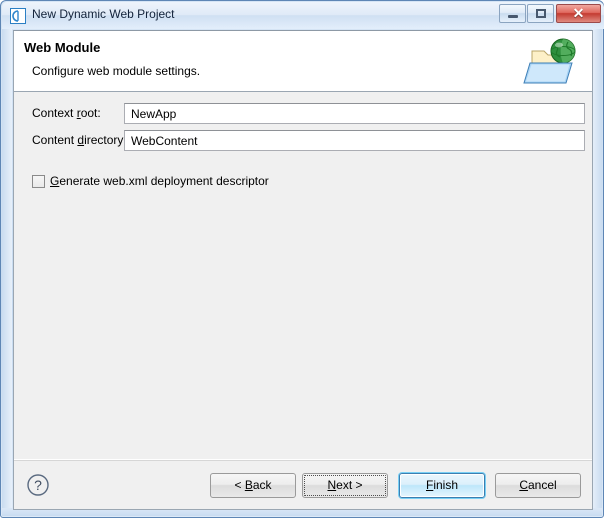  I want to click on close-button: ✕, so click(578, 13).